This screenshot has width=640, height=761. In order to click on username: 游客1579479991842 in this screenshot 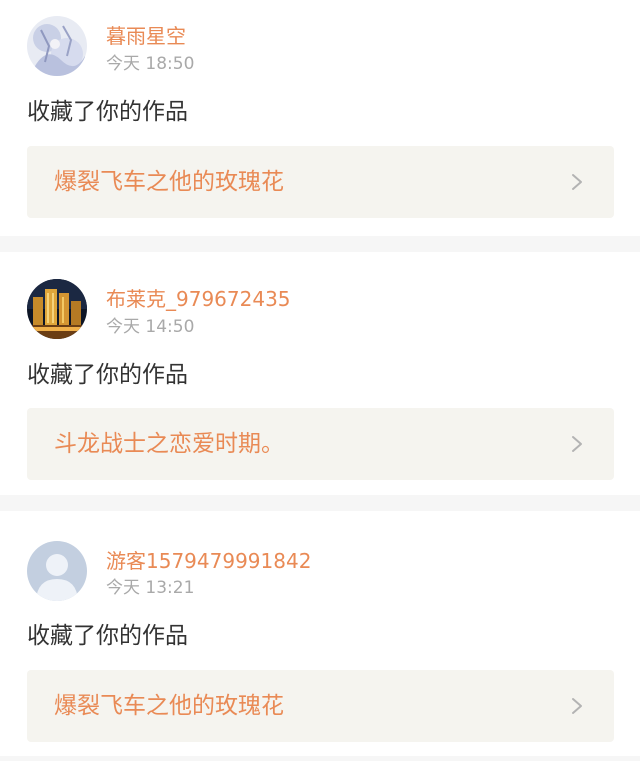, I will do `click(208, 561)`.